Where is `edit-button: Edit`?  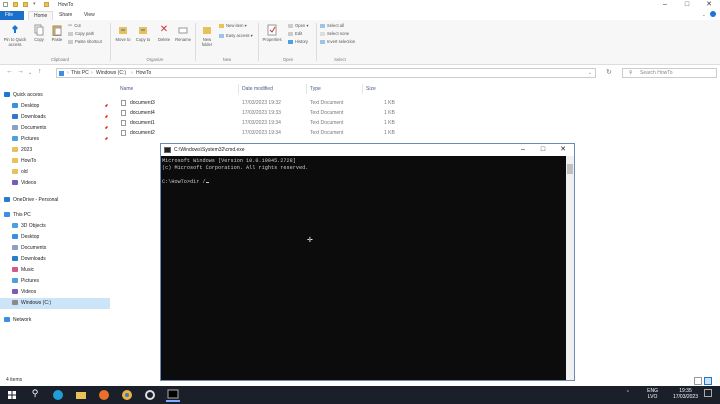
edit-button: Edit is located at coordinates (295, 34).